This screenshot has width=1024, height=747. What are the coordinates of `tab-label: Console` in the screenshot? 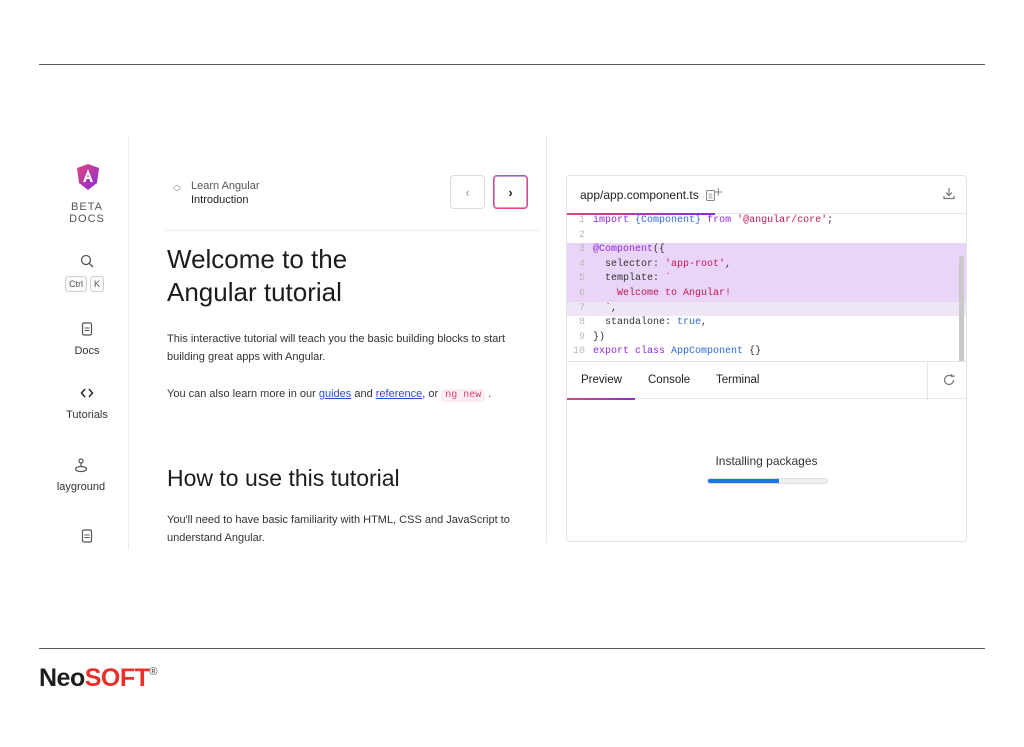 It's located at (669, 380).